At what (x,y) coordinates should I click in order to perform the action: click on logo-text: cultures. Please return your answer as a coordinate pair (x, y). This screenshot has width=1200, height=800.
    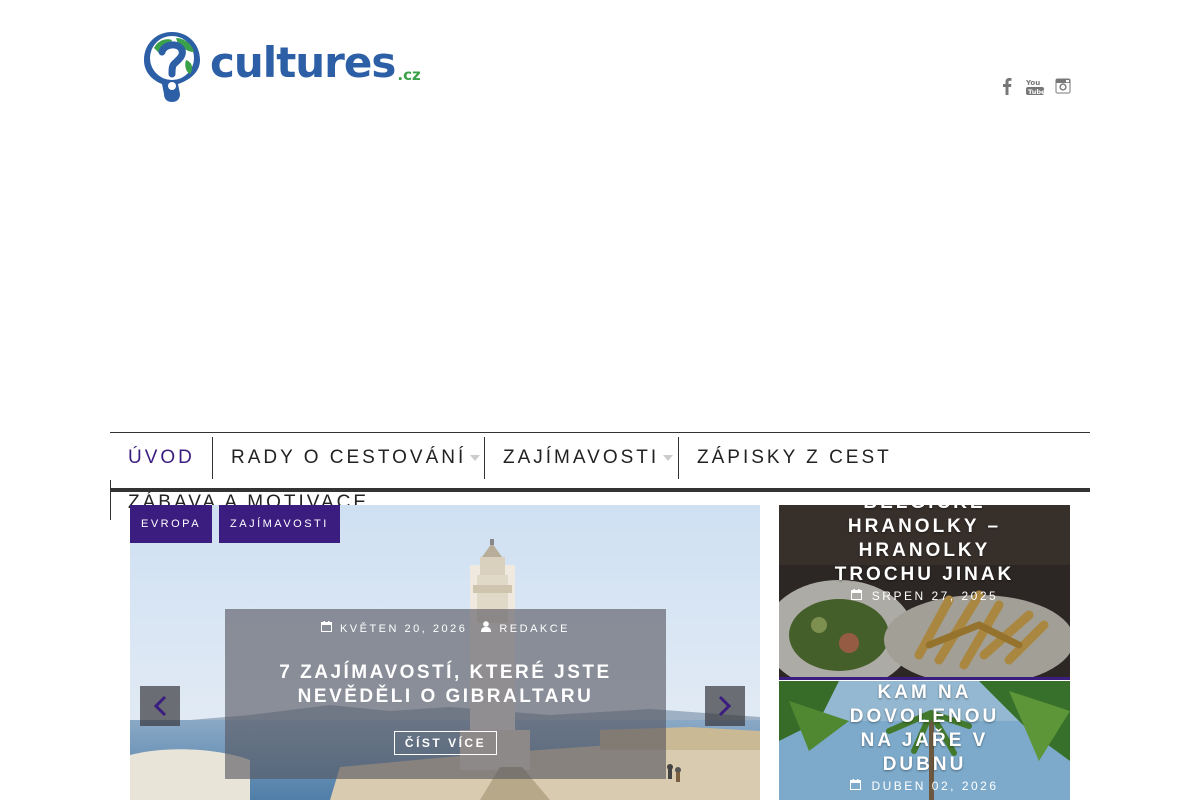
    Looking at the image, I should click on (303, 62).